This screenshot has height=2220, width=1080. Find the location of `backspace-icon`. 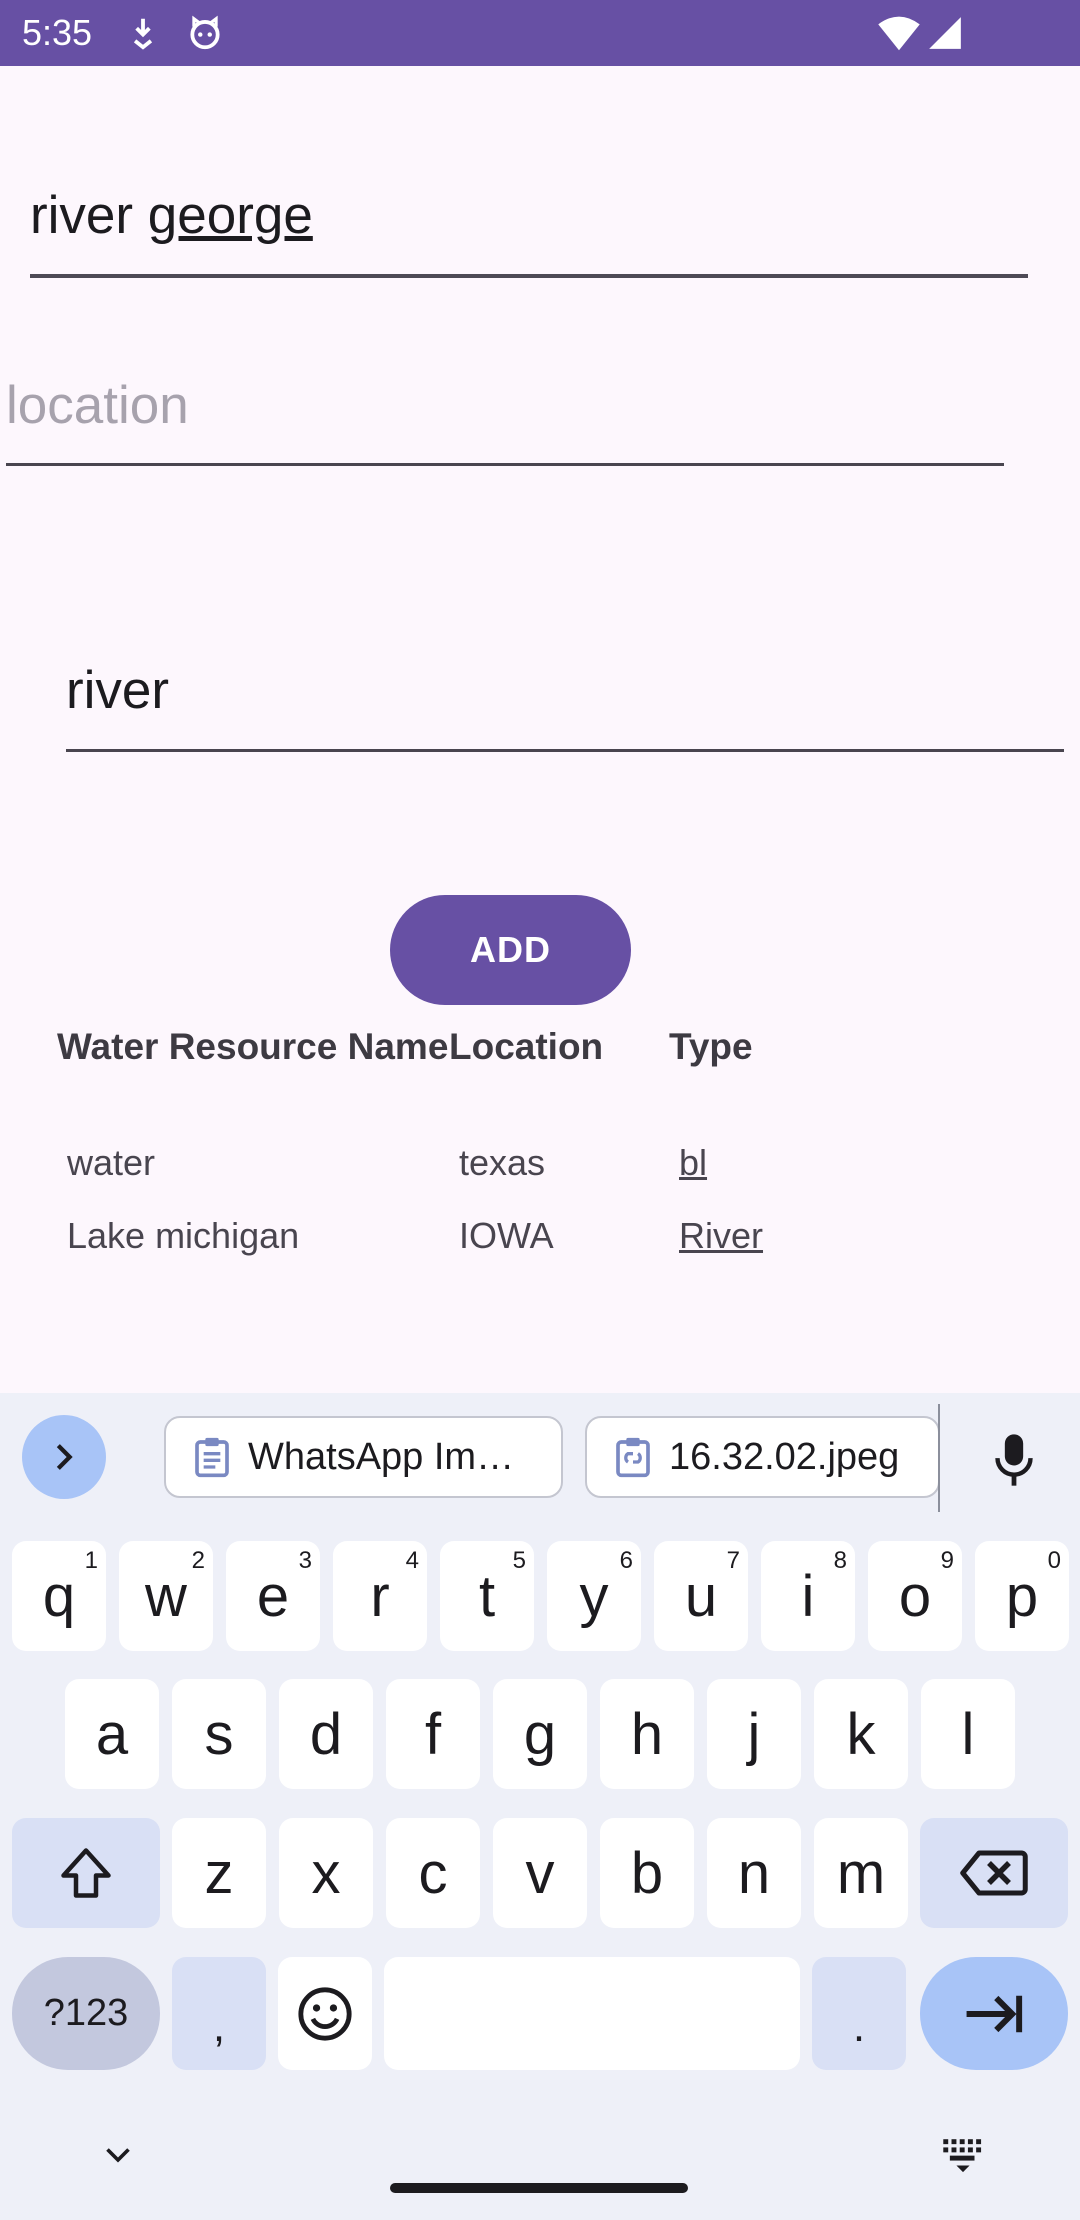

backspace-icon is located at coordinates (994, 1873).